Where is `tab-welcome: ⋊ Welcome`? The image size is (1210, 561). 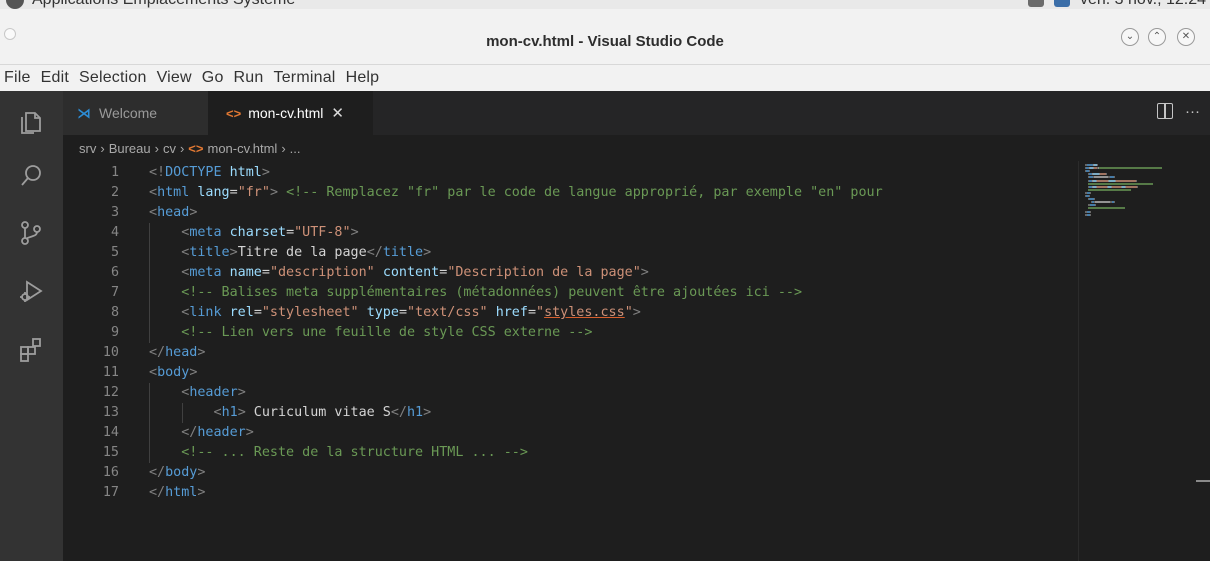
tab-welcome: ⋊ Welcome is located at coordinates (135, 113).